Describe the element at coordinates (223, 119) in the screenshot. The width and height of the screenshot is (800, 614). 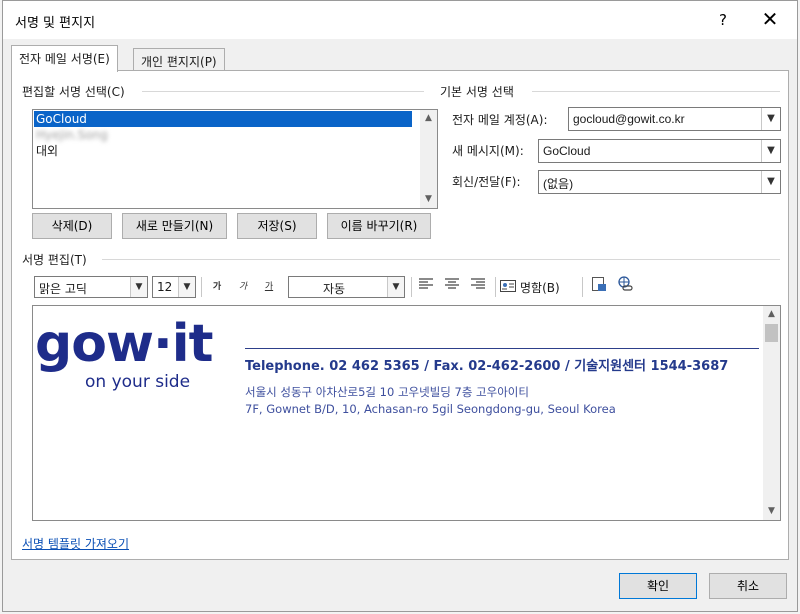
I see `list-item: GoCloud` at that location.